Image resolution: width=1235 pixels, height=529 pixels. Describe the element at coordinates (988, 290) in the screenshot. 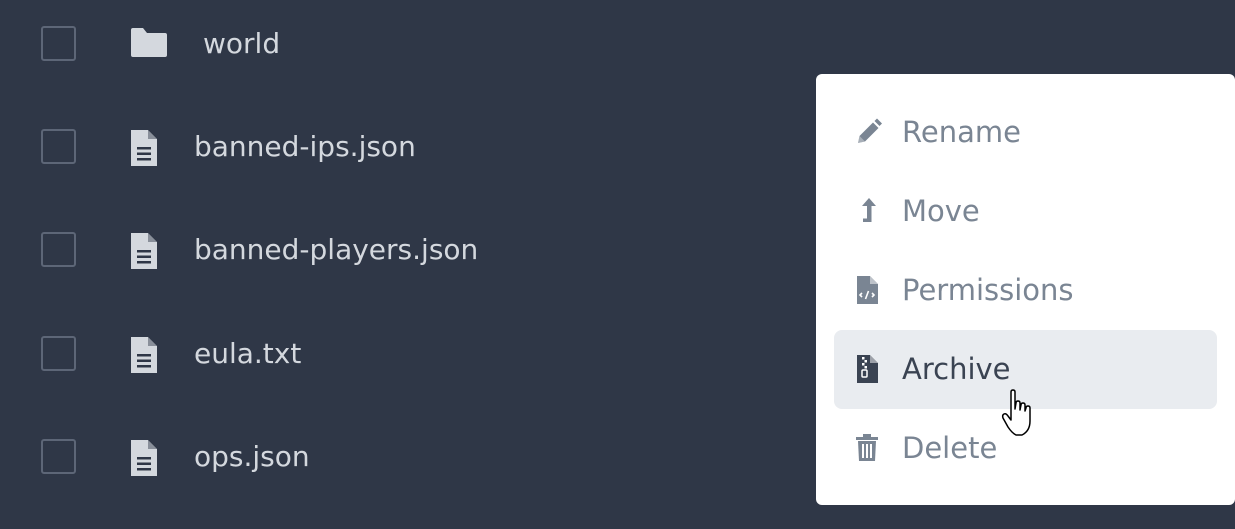

I see `menu-item-label: Permissions` at that location.